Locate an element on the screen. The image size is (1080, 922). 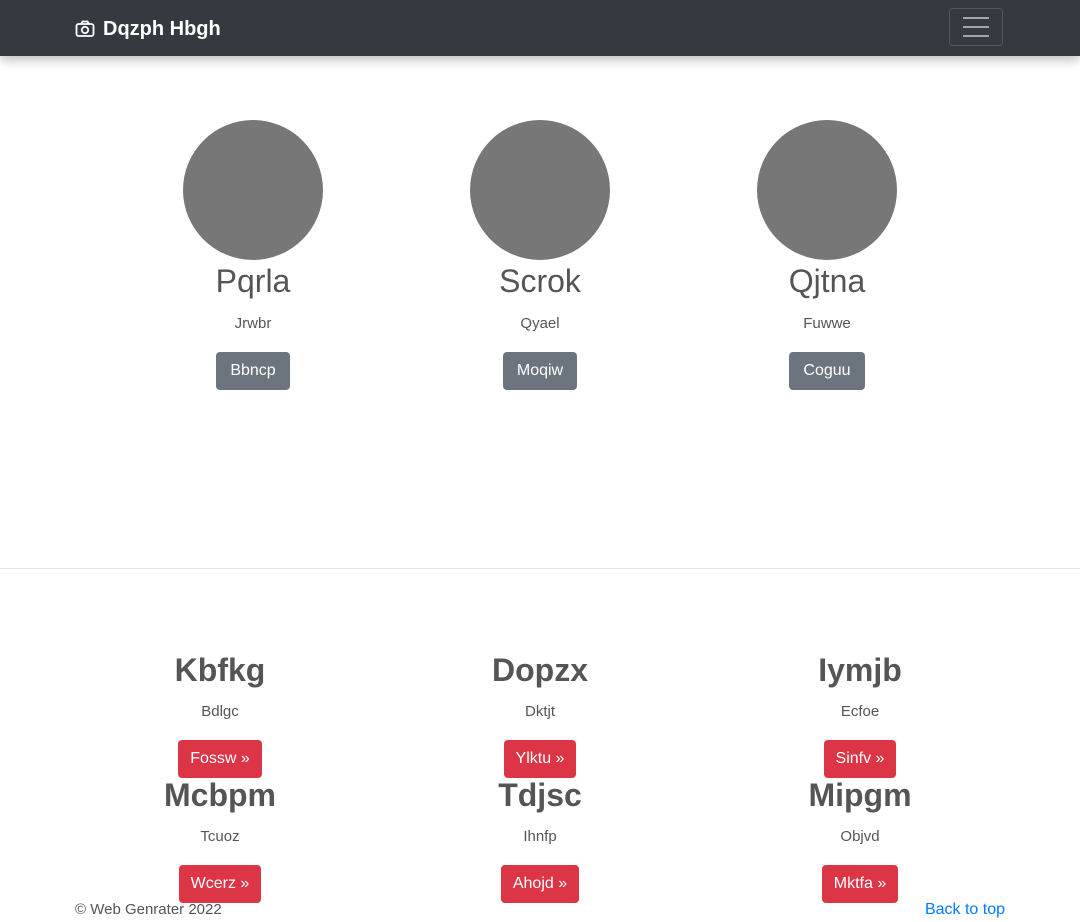
feature-title: Mipgm is located at coordinates (860, 795).